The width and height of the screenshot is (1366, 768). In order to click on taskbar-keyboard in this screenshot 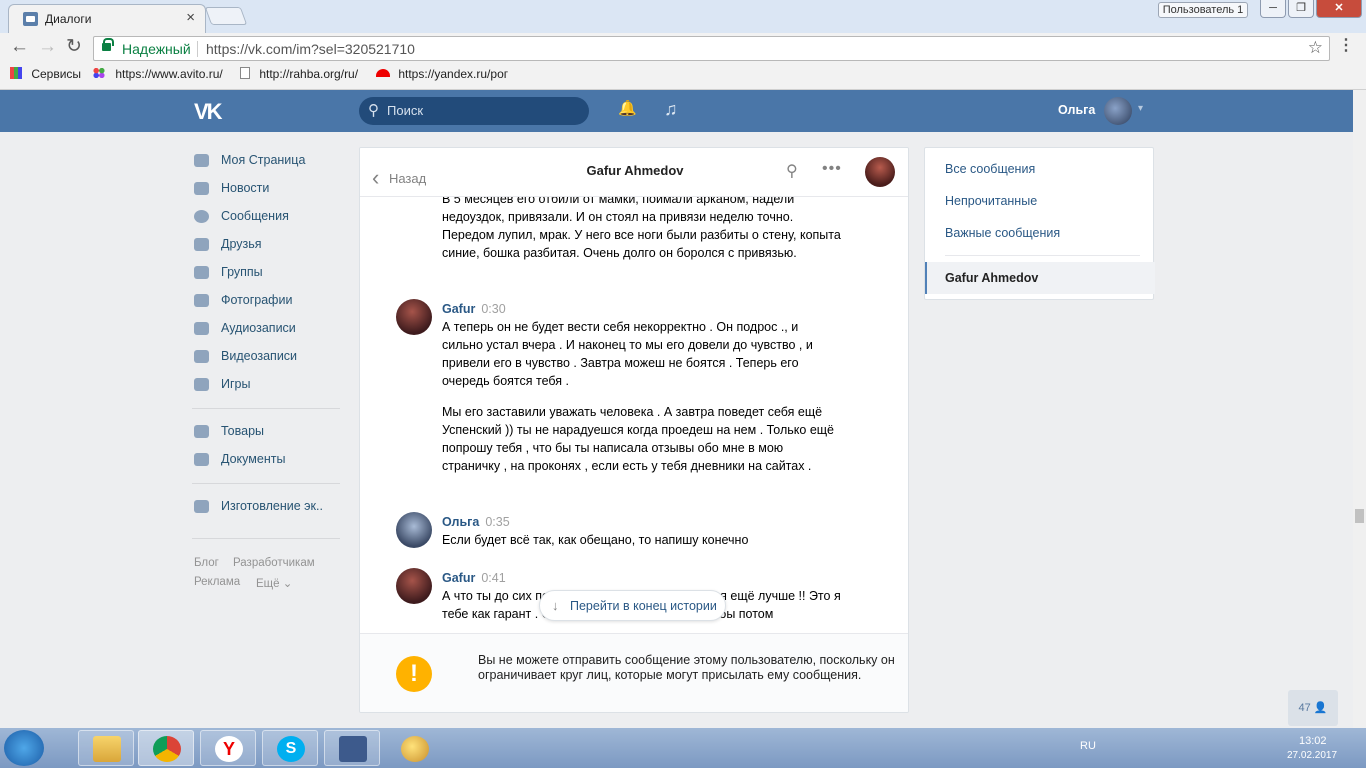, I will do `click(352, 748)`.